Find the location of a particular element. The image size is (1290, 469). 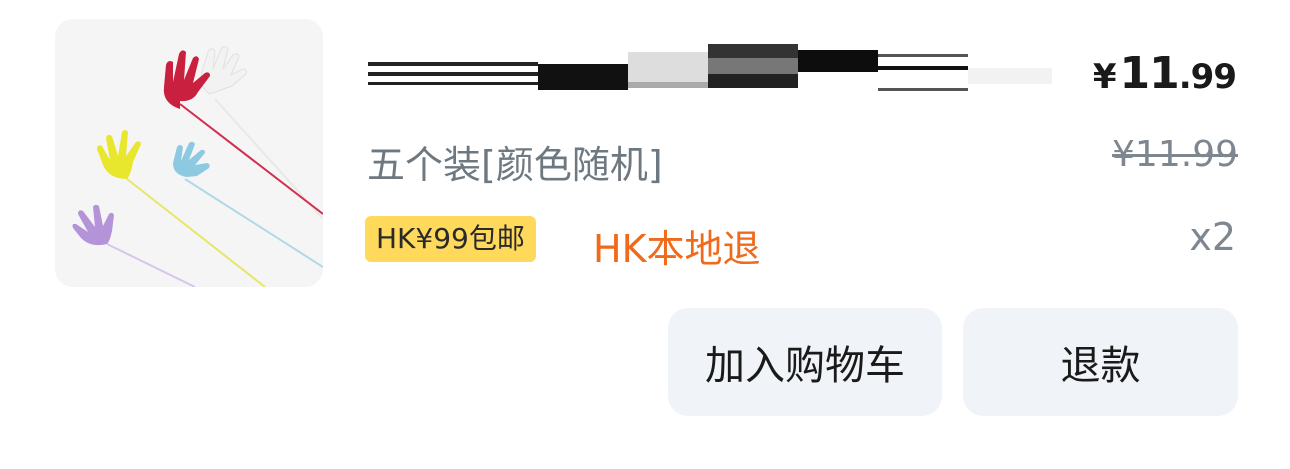

original-price: ¥11.99 is located at coordinates (1175, 154).